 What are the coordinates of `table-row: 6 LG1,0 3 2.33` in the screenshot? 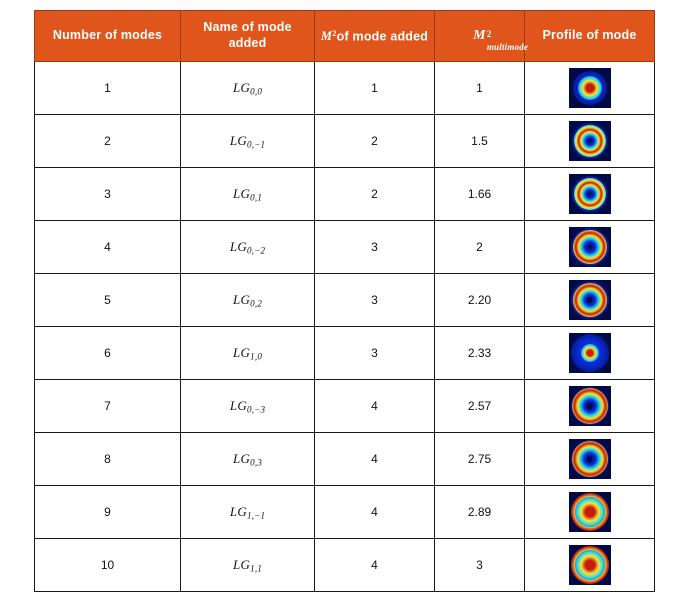 It's located at (344, 353).